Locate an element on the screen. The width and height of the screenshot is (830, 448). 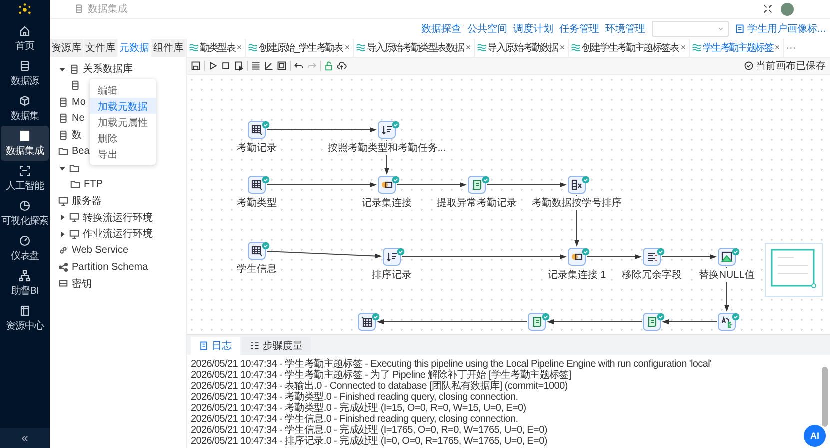
nav-item: 数据源 is located at coordinates (25, 73).